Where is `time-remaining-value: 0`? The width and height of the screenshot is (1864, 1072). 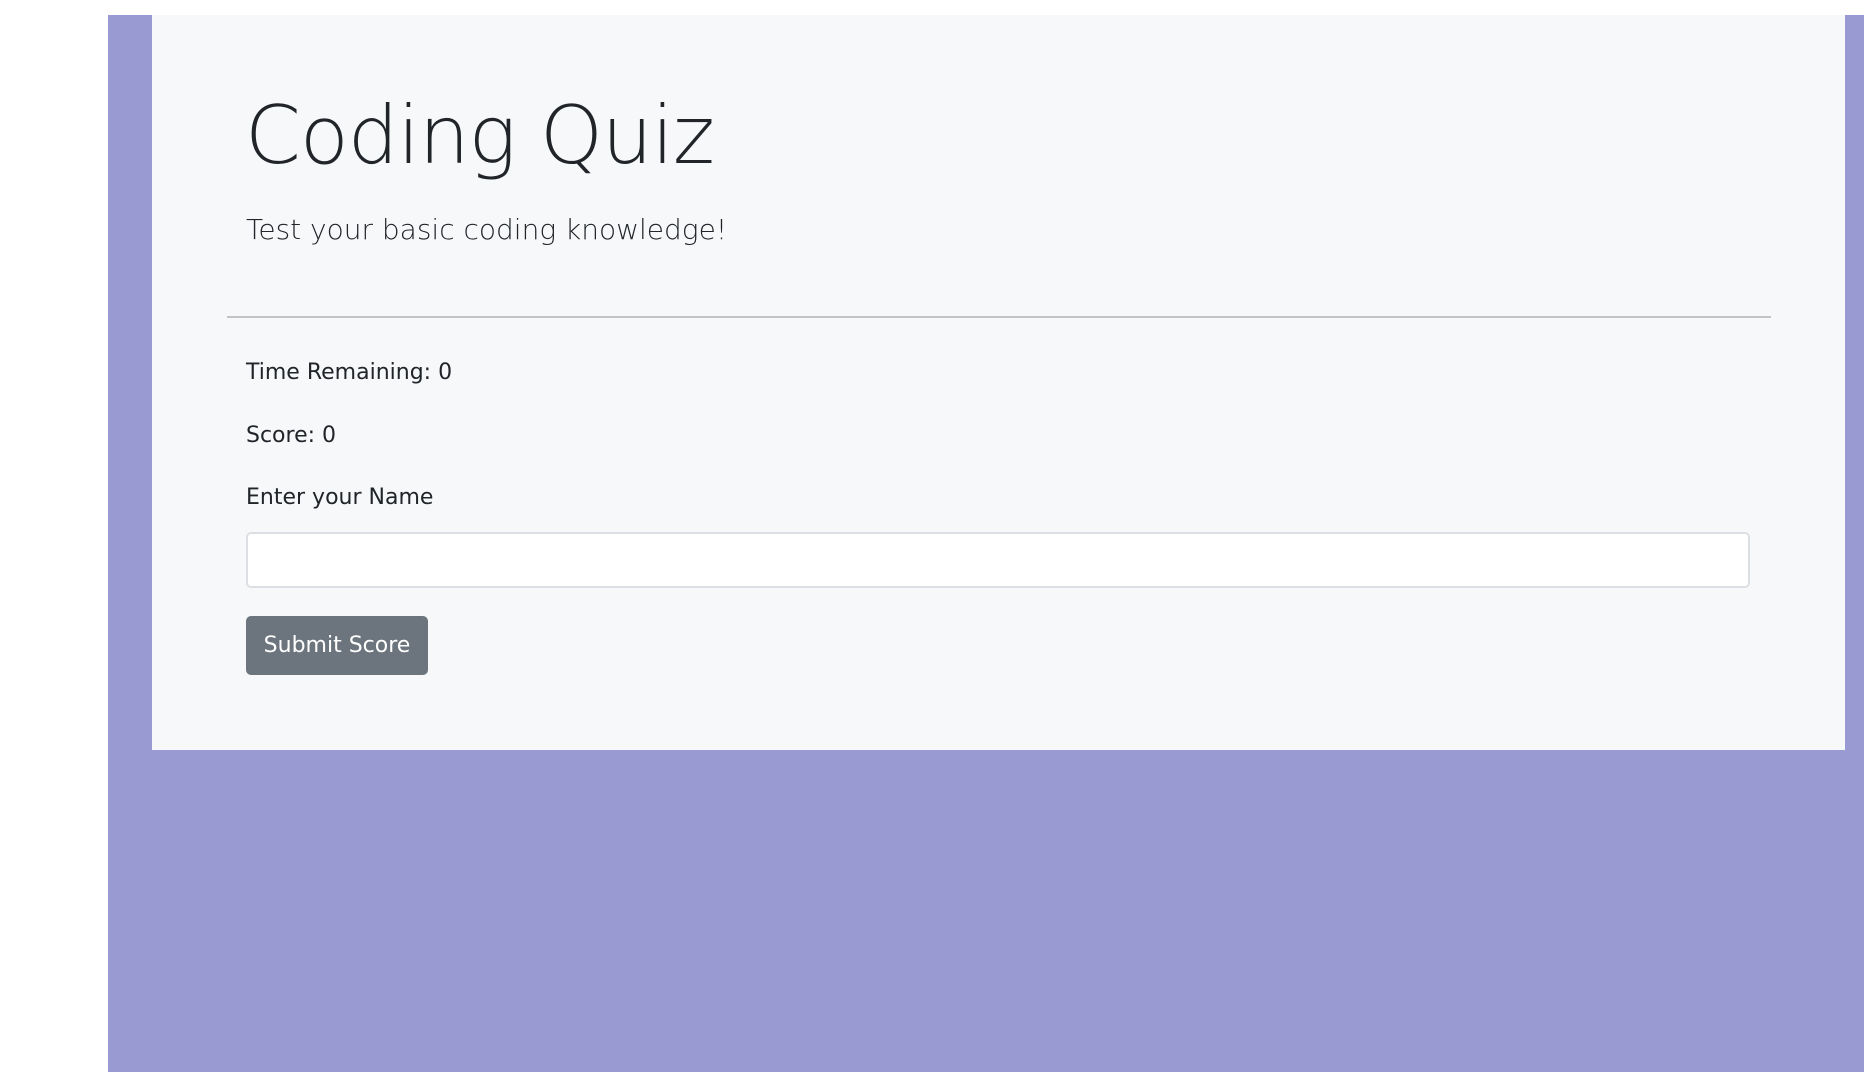
time-remaining-value: 0 is located at coordinates (445, 372).